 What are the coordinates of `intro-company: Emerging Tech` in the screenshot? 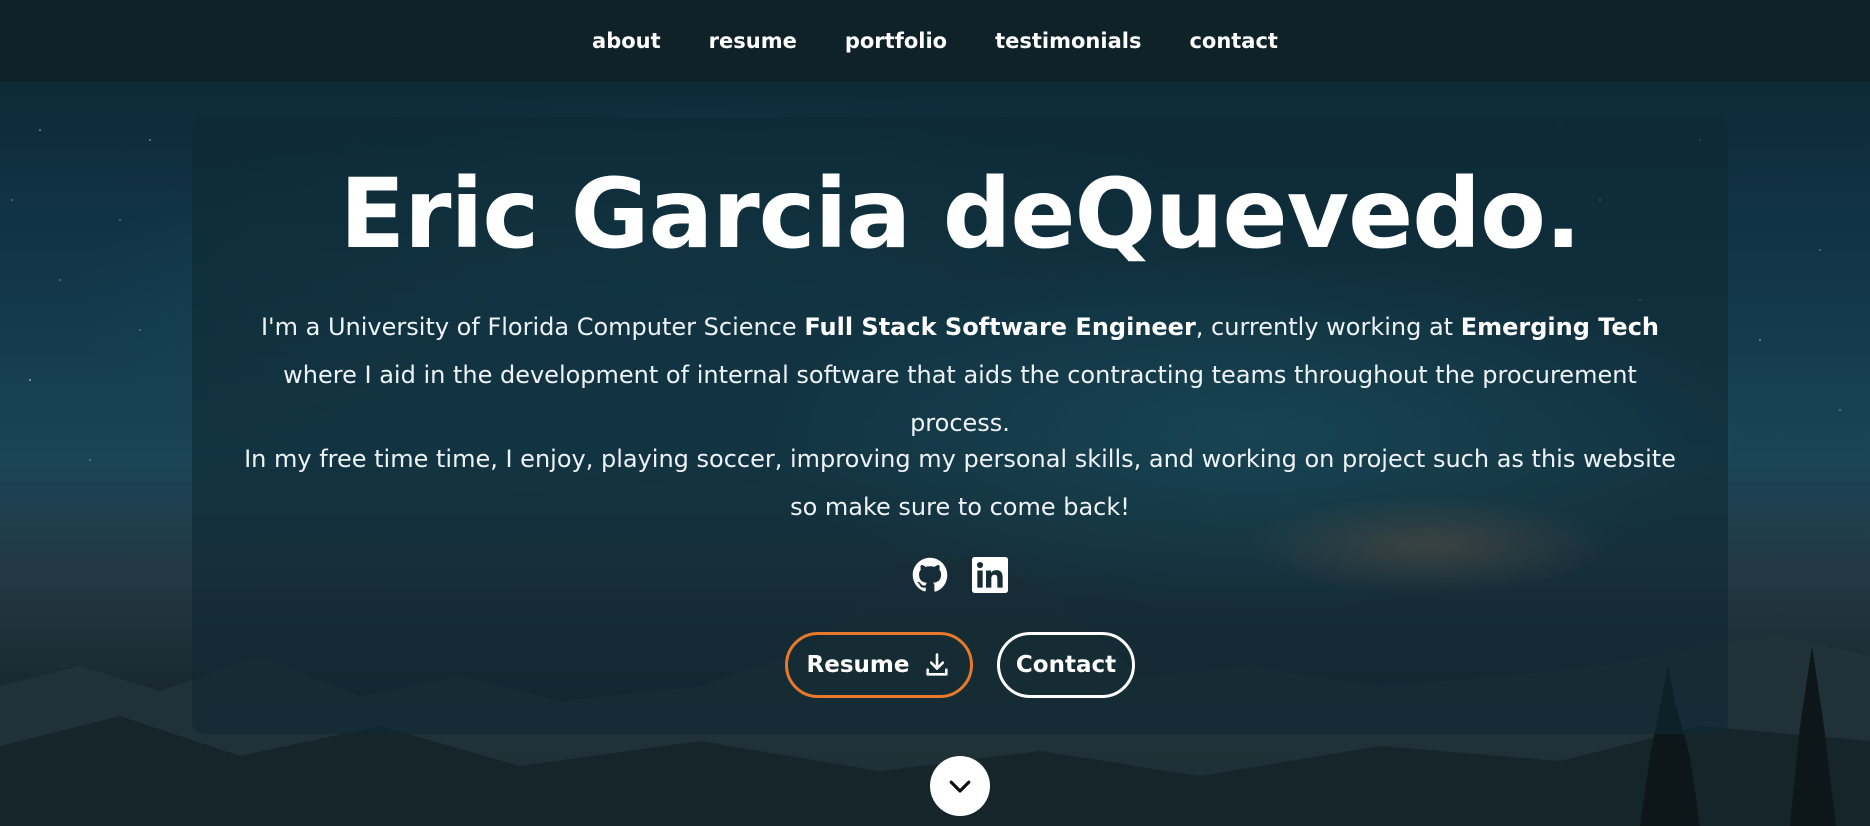 It's located at (1560, 327).